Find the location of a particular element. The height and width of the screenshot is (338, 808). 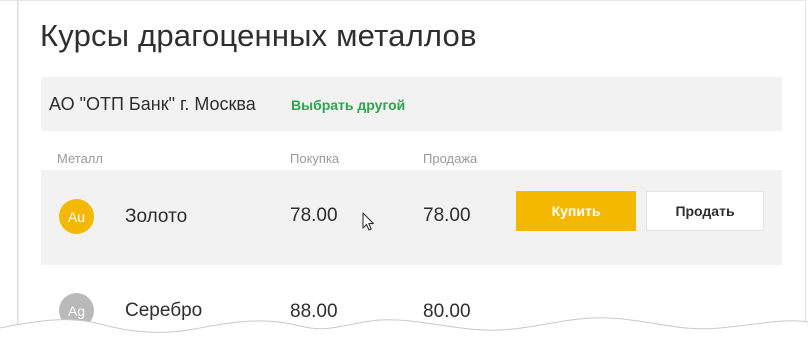

buy-price-gold: 78.00 is located at coordinates (314, 215).